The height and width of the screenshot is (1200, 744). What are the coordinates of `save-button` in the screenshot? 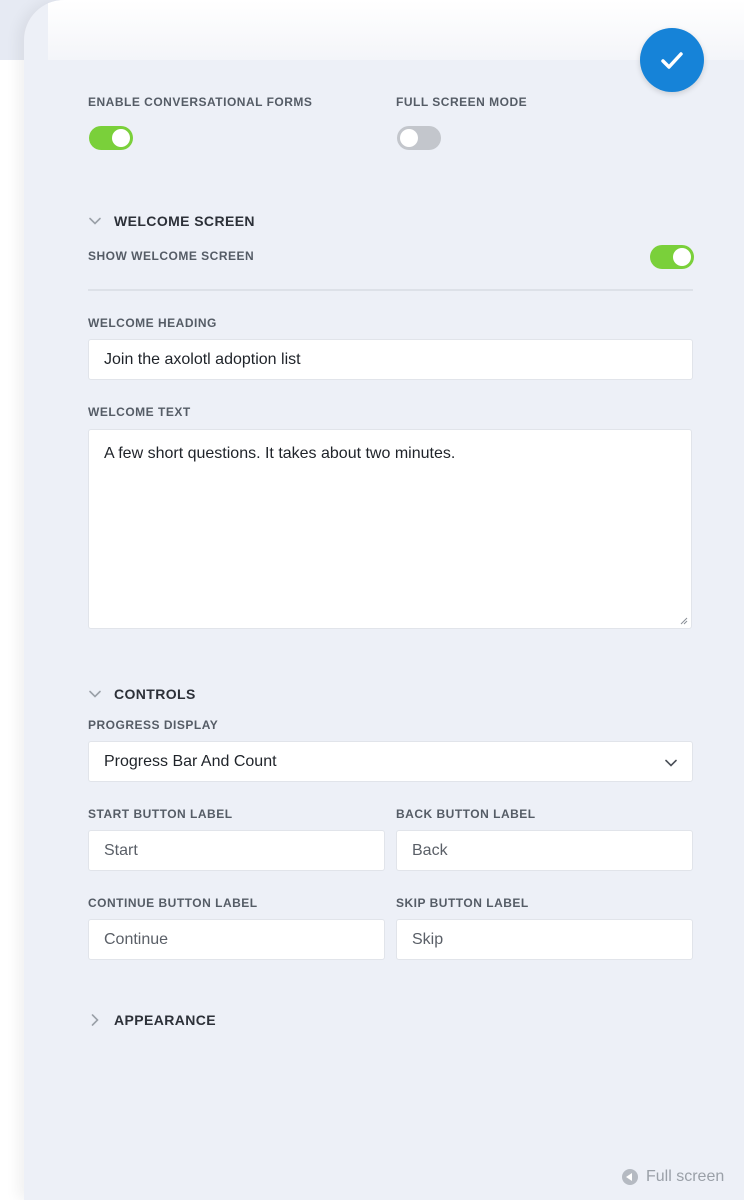 It's located at (672, 60).